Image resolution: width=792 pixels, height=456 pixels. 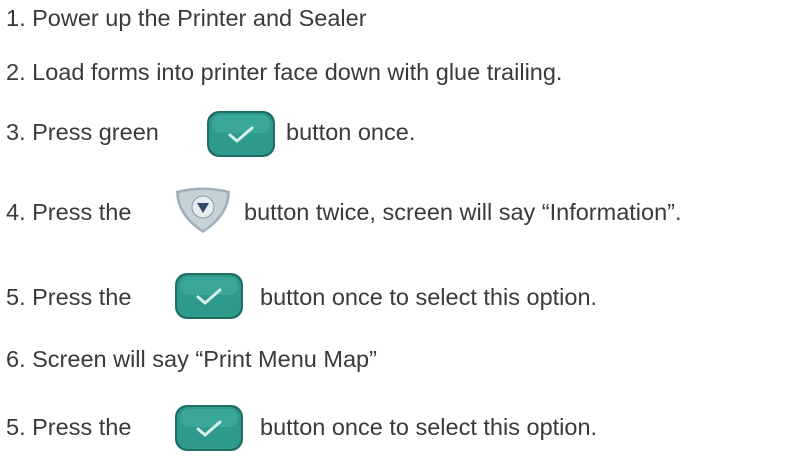 I want to click on step-7-post: button once to select this option., so click(x=429, y=427).